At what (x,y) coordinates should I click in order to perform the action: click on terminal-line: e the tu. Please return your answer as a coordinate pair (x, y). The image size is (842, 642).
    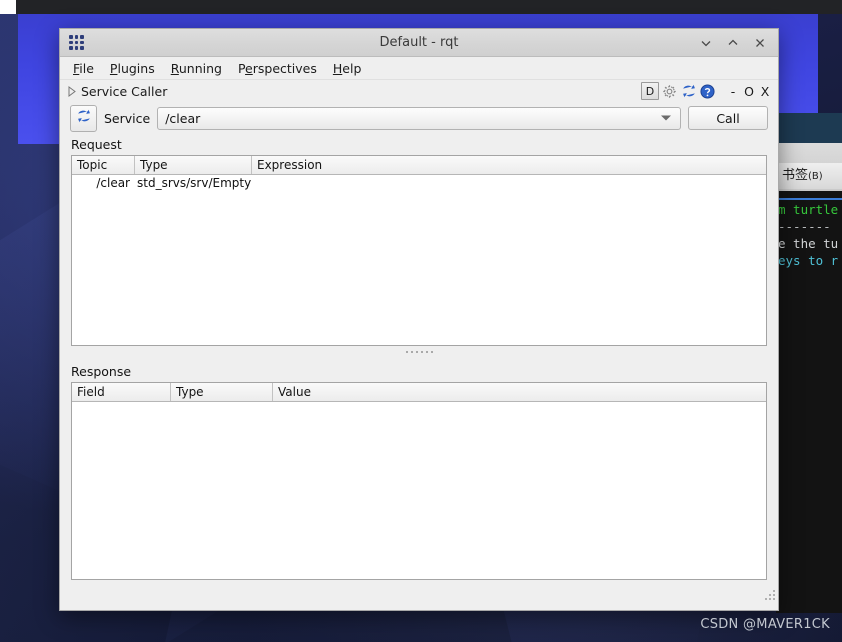
    Looking at the image, I should click on (808, 243).